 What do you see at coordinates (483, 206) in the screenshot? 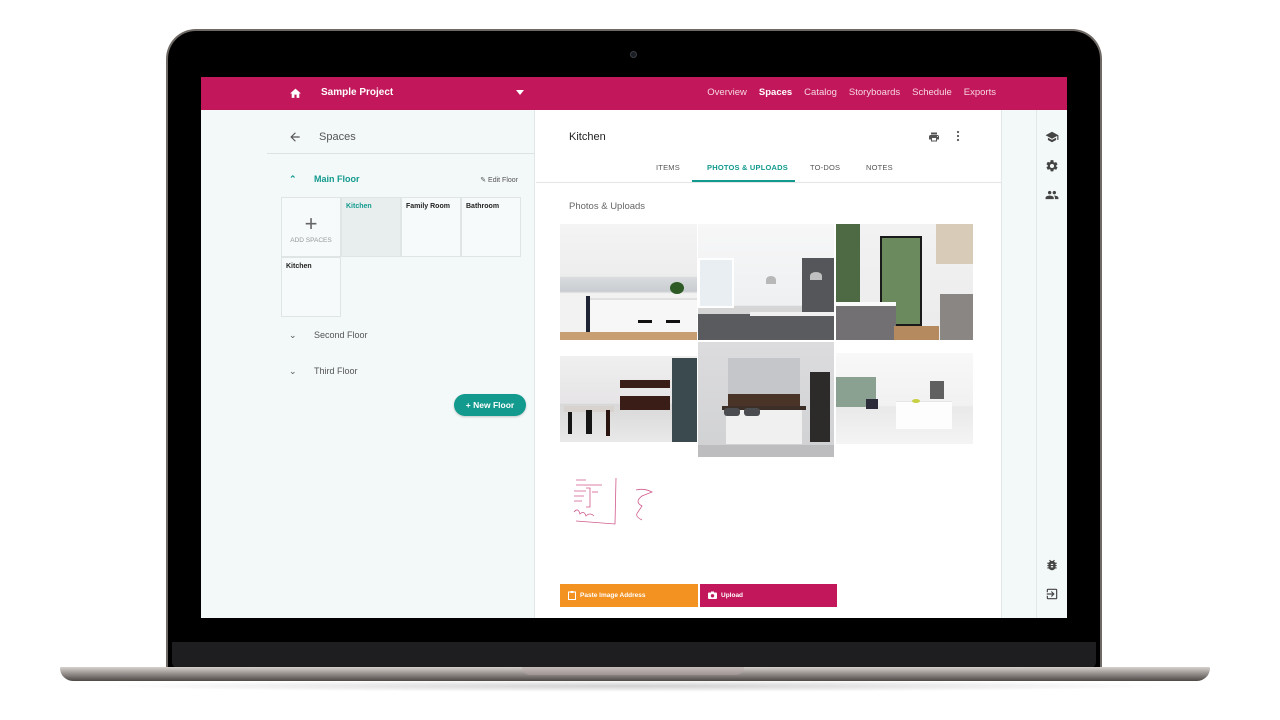
I see `space-label: Bathroom` at bounding box center [483, 206].